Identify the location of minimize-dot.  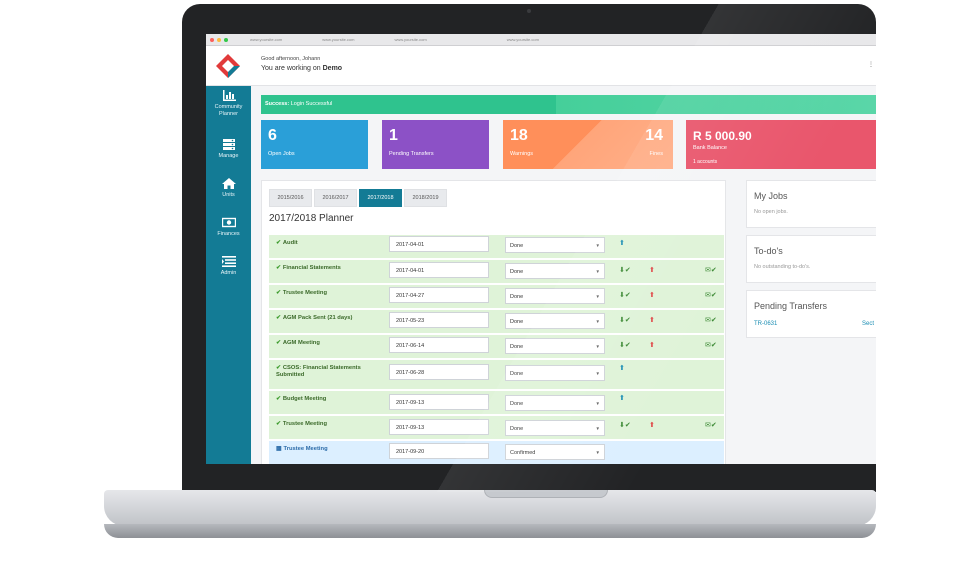
(219, 39).